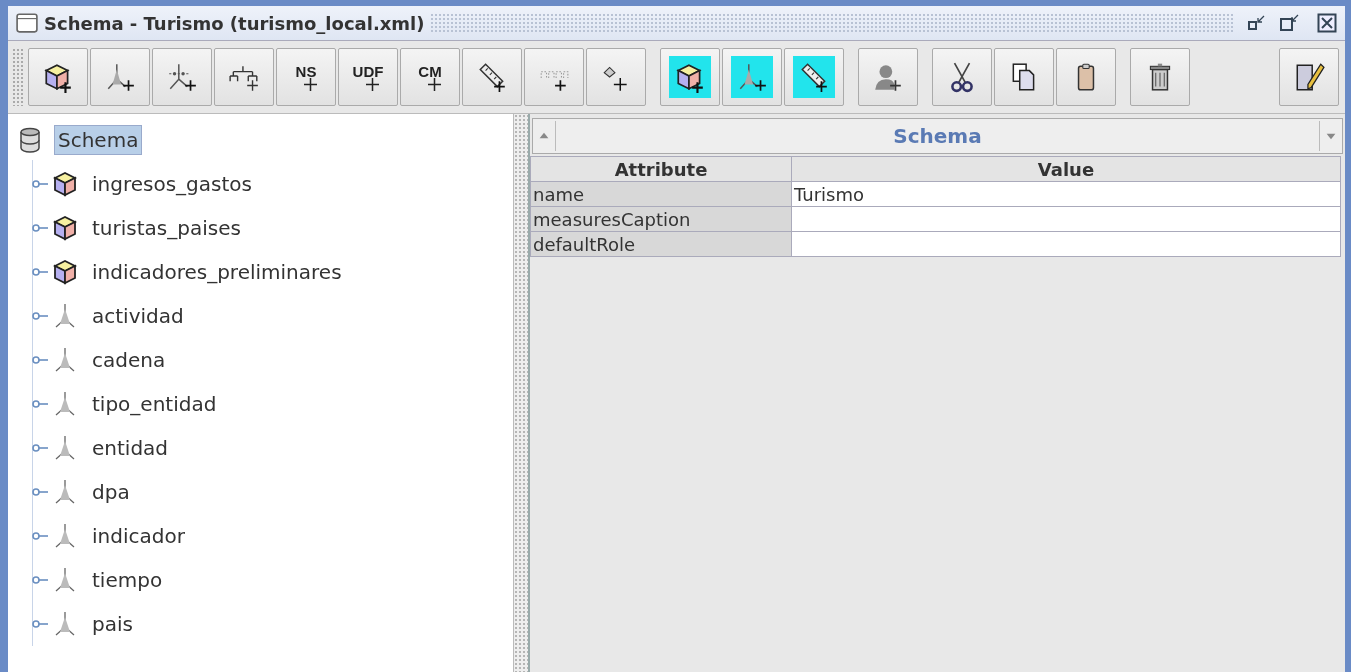 This screenshot has width=1351, height=672. What do you see at coordinates (127, 580) in the screenshot?
I see `tree-item: tiempo` at bounding box center [127, 580].